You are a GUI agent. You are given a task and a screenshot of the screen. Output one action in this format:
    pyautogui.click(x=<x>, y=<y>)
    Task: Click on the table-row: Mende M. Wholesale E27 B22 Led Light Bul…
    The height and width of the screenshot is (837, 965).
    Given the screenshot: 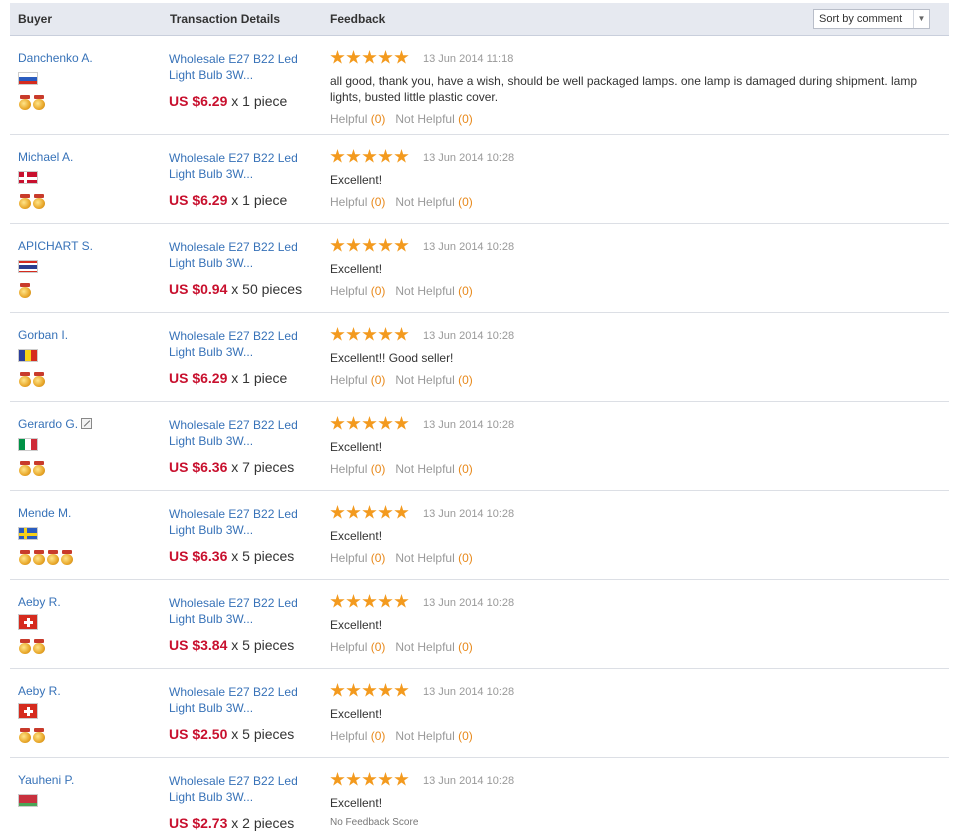 What is the action you would take?
    pyautogui.click(x=479, y=535)
    